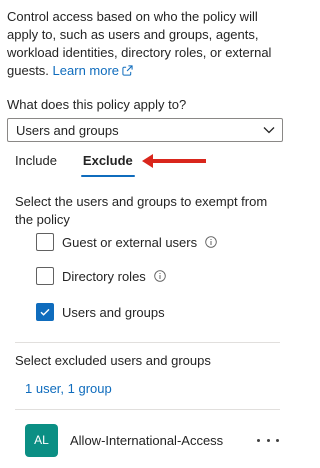  What do you see at coordinates (45, 242) in the screenshot?
I see `guest-external-checkbox` at bounding box center [45, 242].